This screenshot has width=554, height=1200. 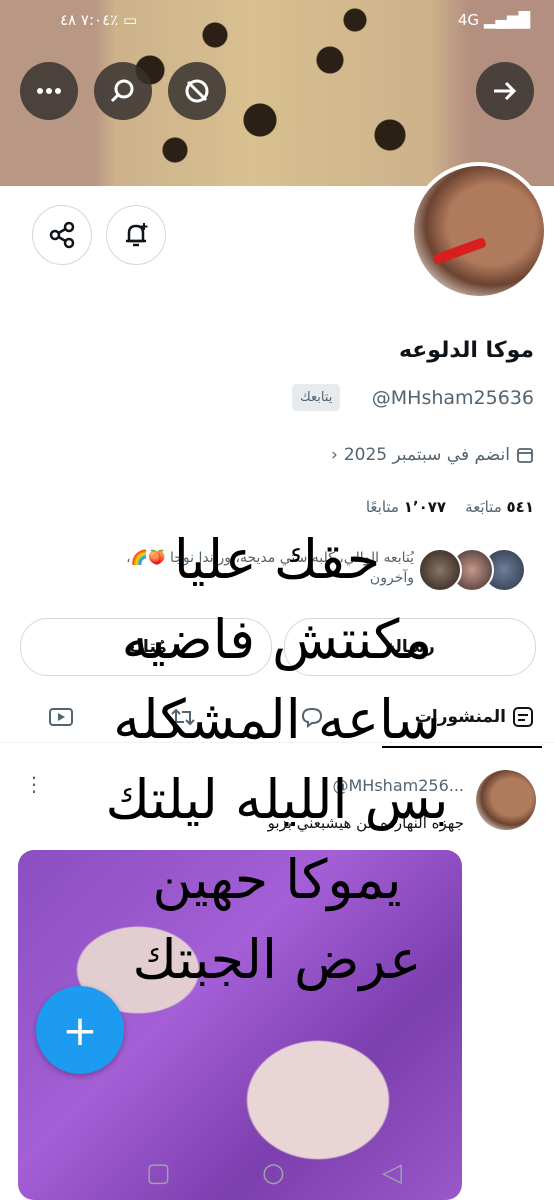 What do you see at coordinates (273, 1173) in the screenshot?
I see `home-icon: ○` at bounding box center [273, 1173].